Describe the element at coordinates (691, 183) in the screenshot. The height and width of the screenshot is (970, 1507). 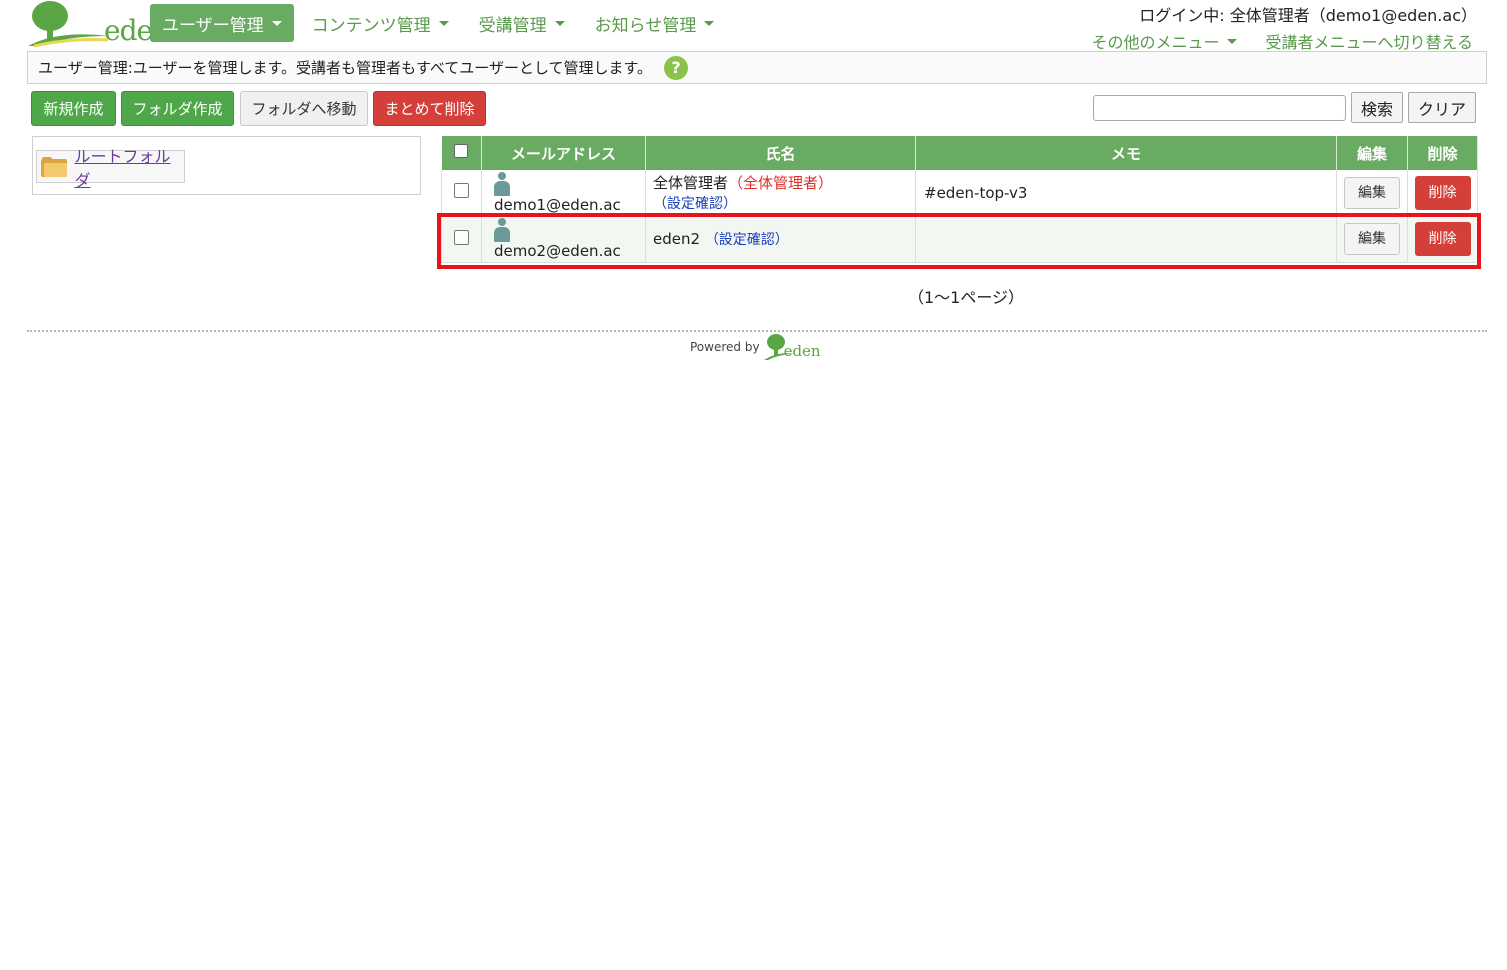
I see `name-text: 全体管理者` at that location.